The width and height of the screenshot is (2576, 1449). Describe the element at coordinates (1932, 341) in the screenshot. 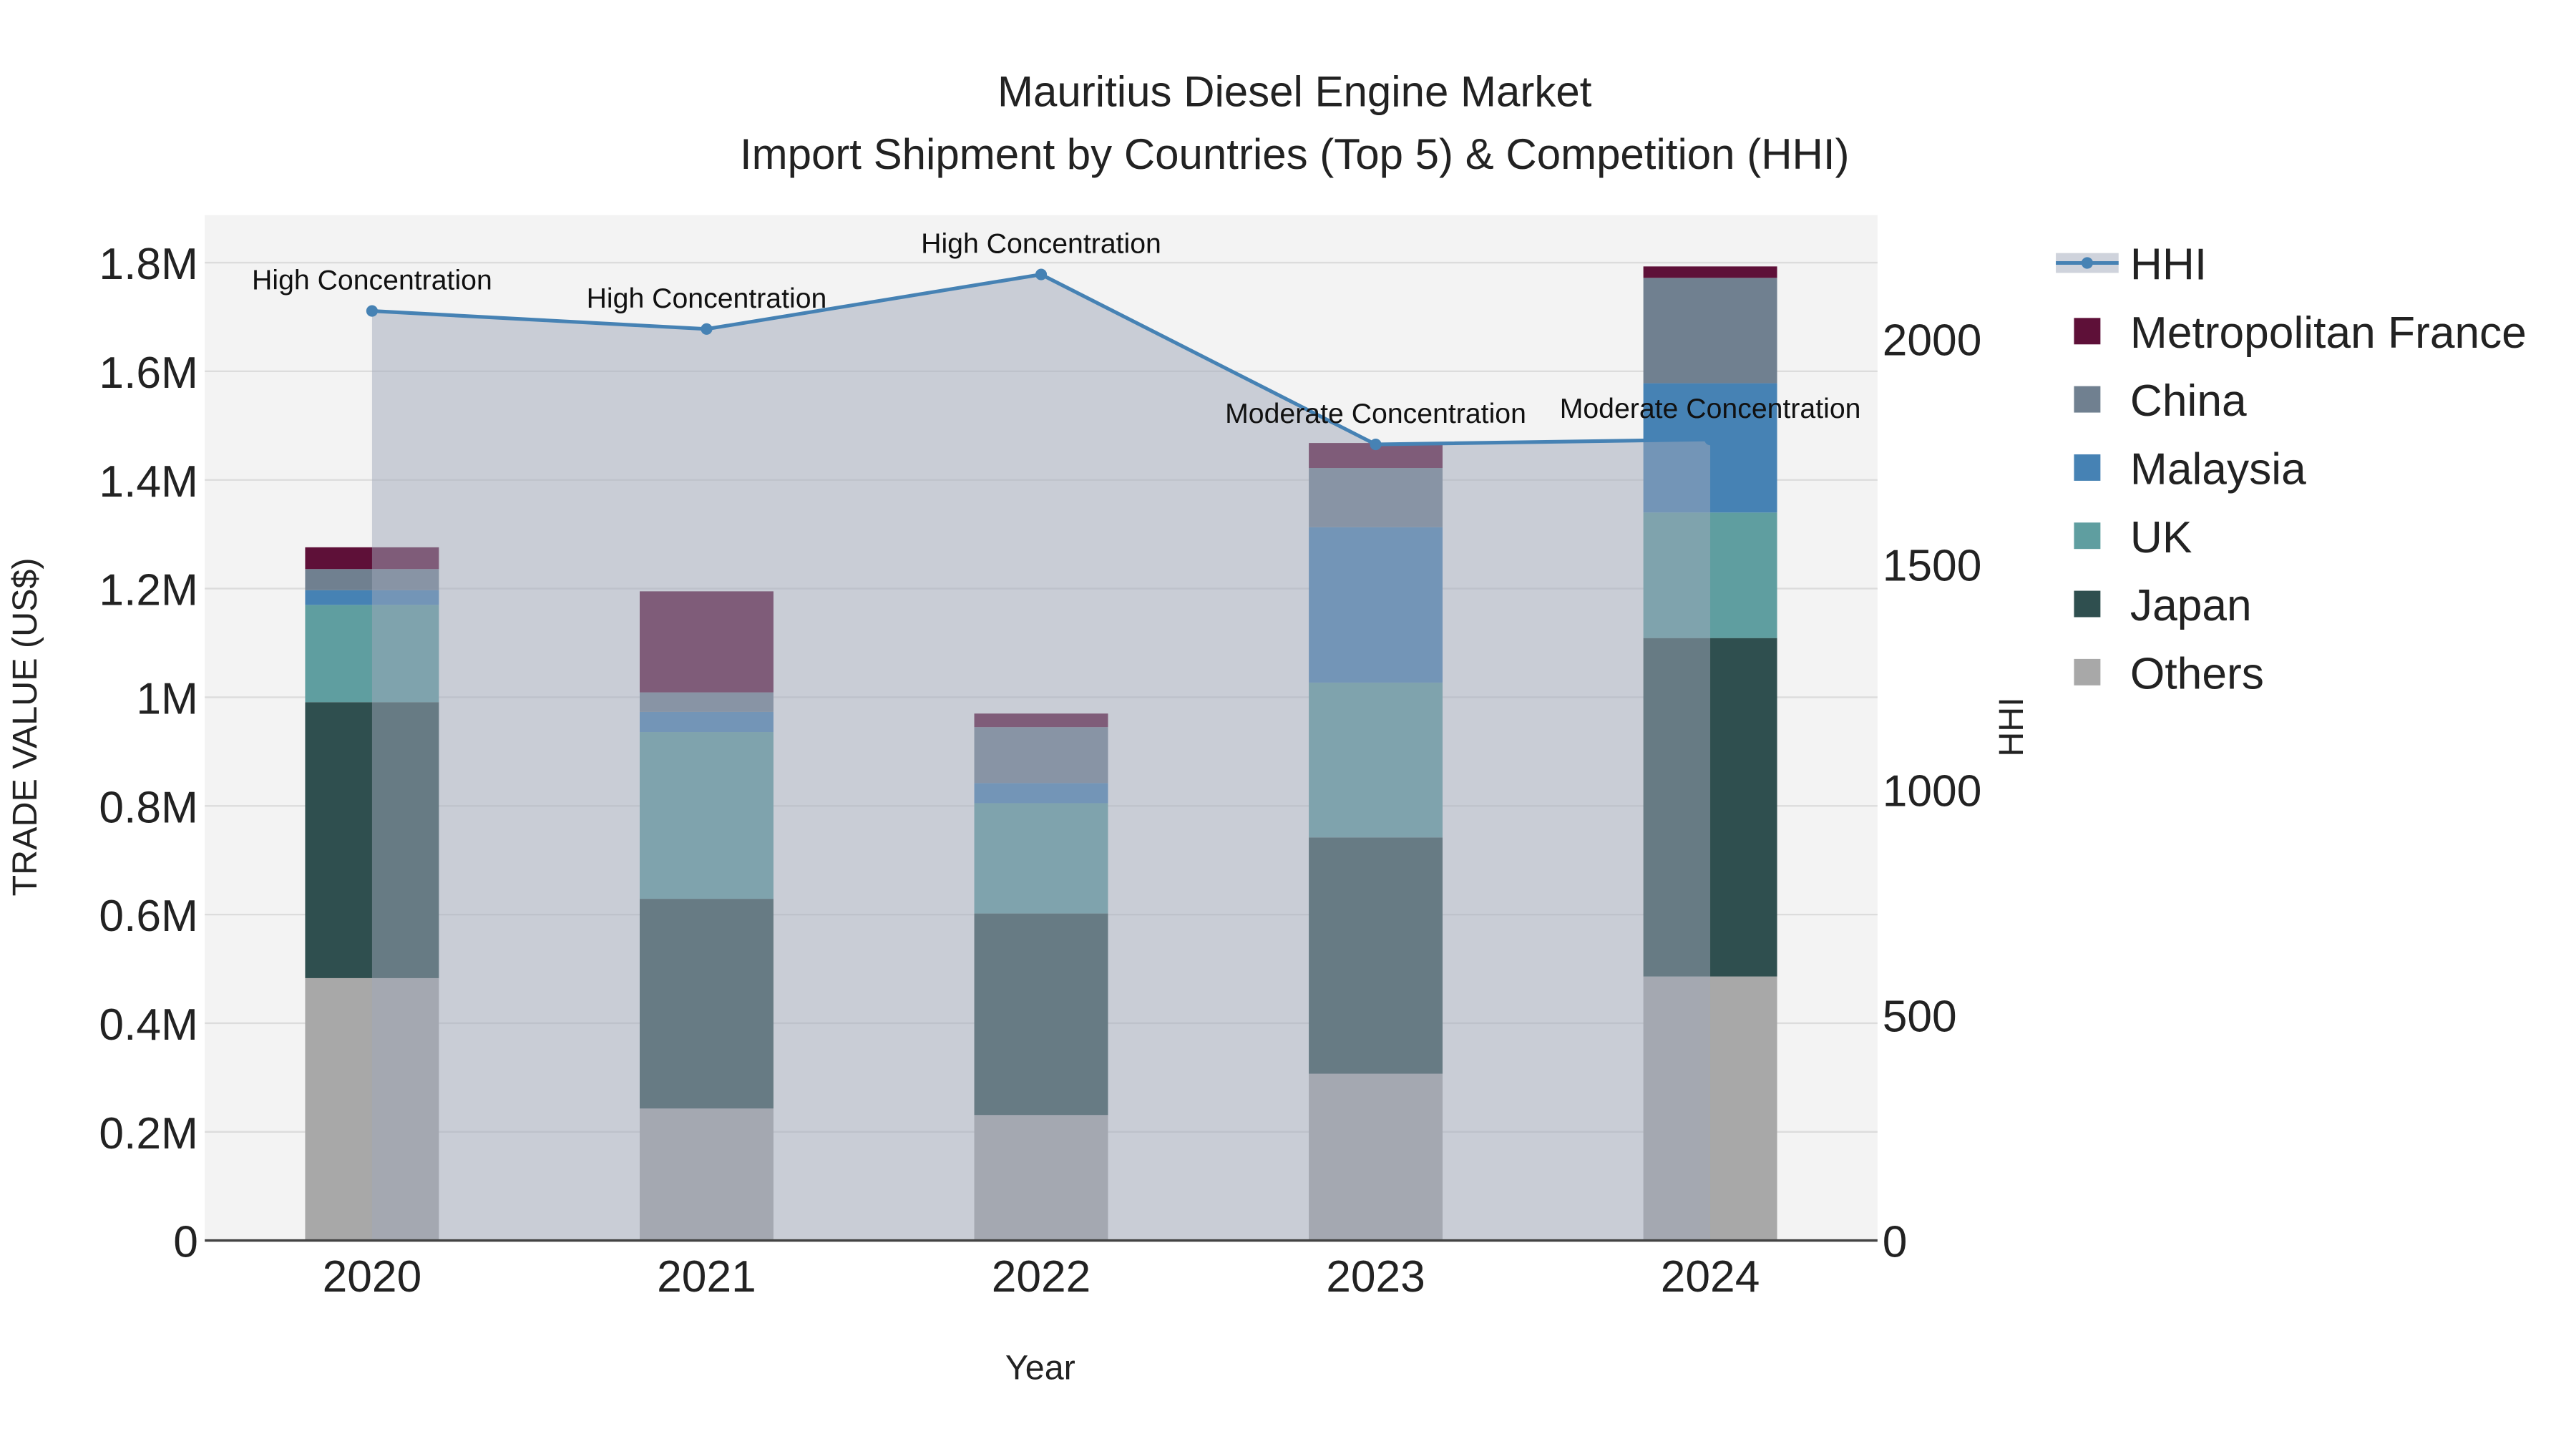

I see `y2-tick-label: 2000` at that location.